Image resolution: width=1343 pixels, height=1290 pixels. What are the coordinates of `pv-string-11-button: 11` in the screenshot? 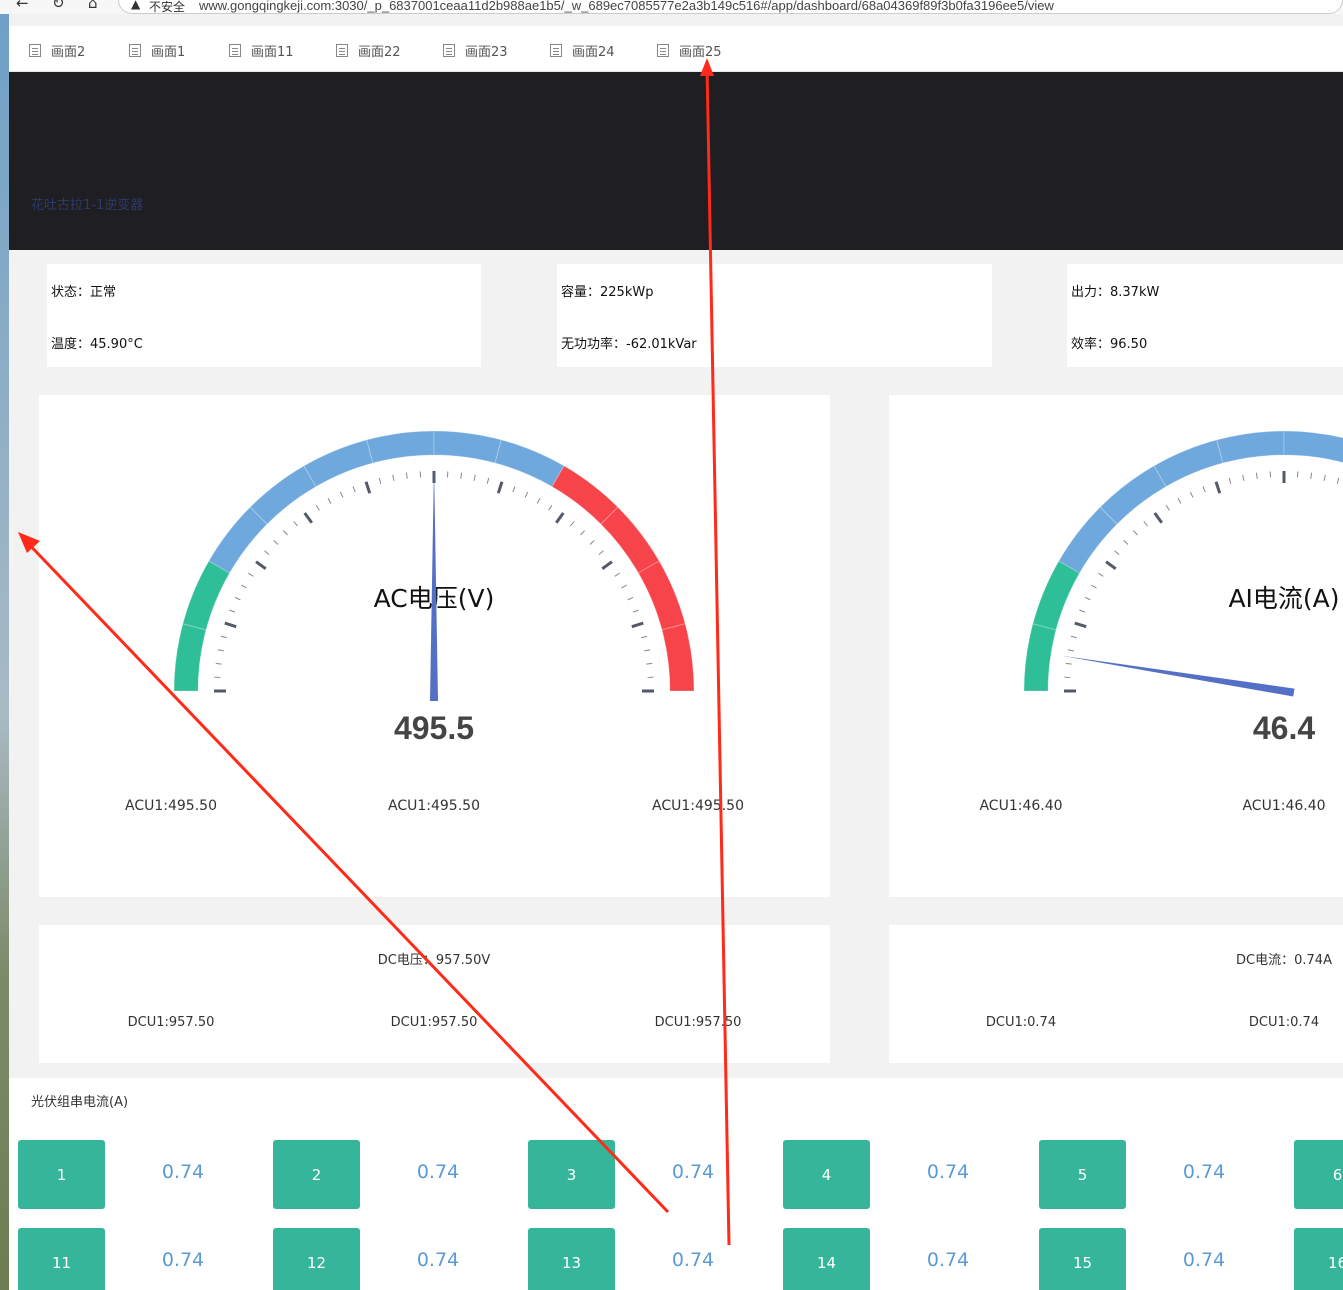 It's located at (61, 1259).